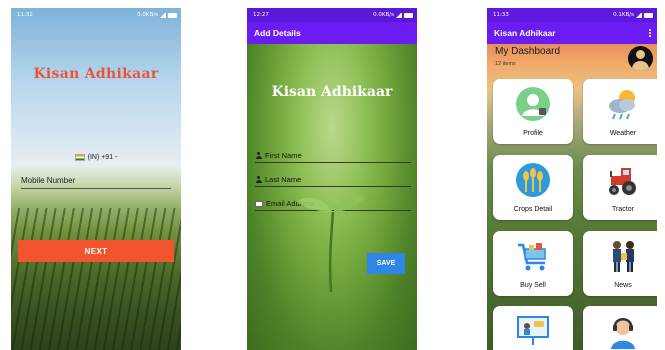 This screenshot has height=350, width=665. What do you see at coordinates (96, 279) in the screenshot?
I see `field-rows-overlay` at bounding box center [96, 279].